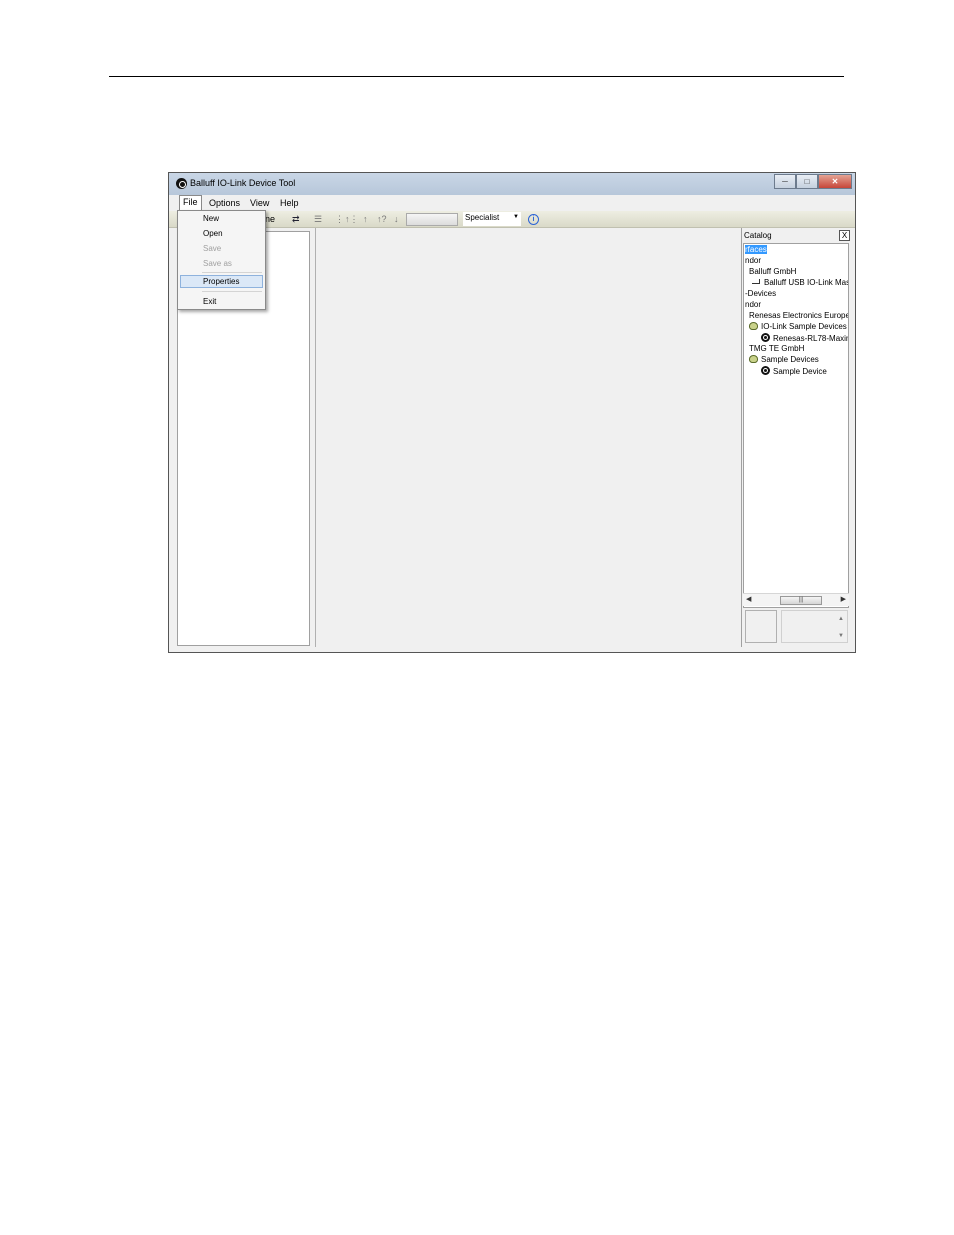 Image resolution: width=954 pixels, height=1235 pixels. I want to click on catalog-horizontal-scrollbar: ◀ ||| ▶, so click(796, 599).